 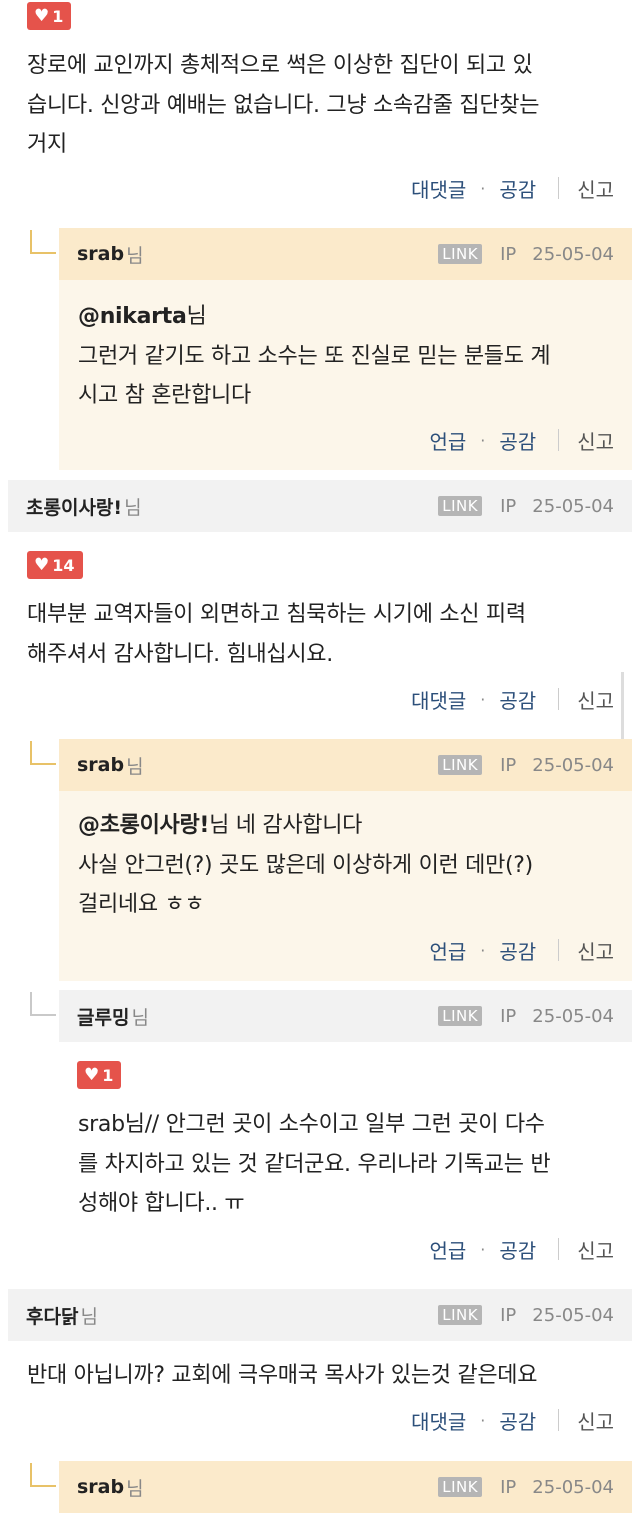 What do you see at coordinates (52, 1315) in the screenshot?
I see `username: 후다닭` at bounding box center [52, 1315].